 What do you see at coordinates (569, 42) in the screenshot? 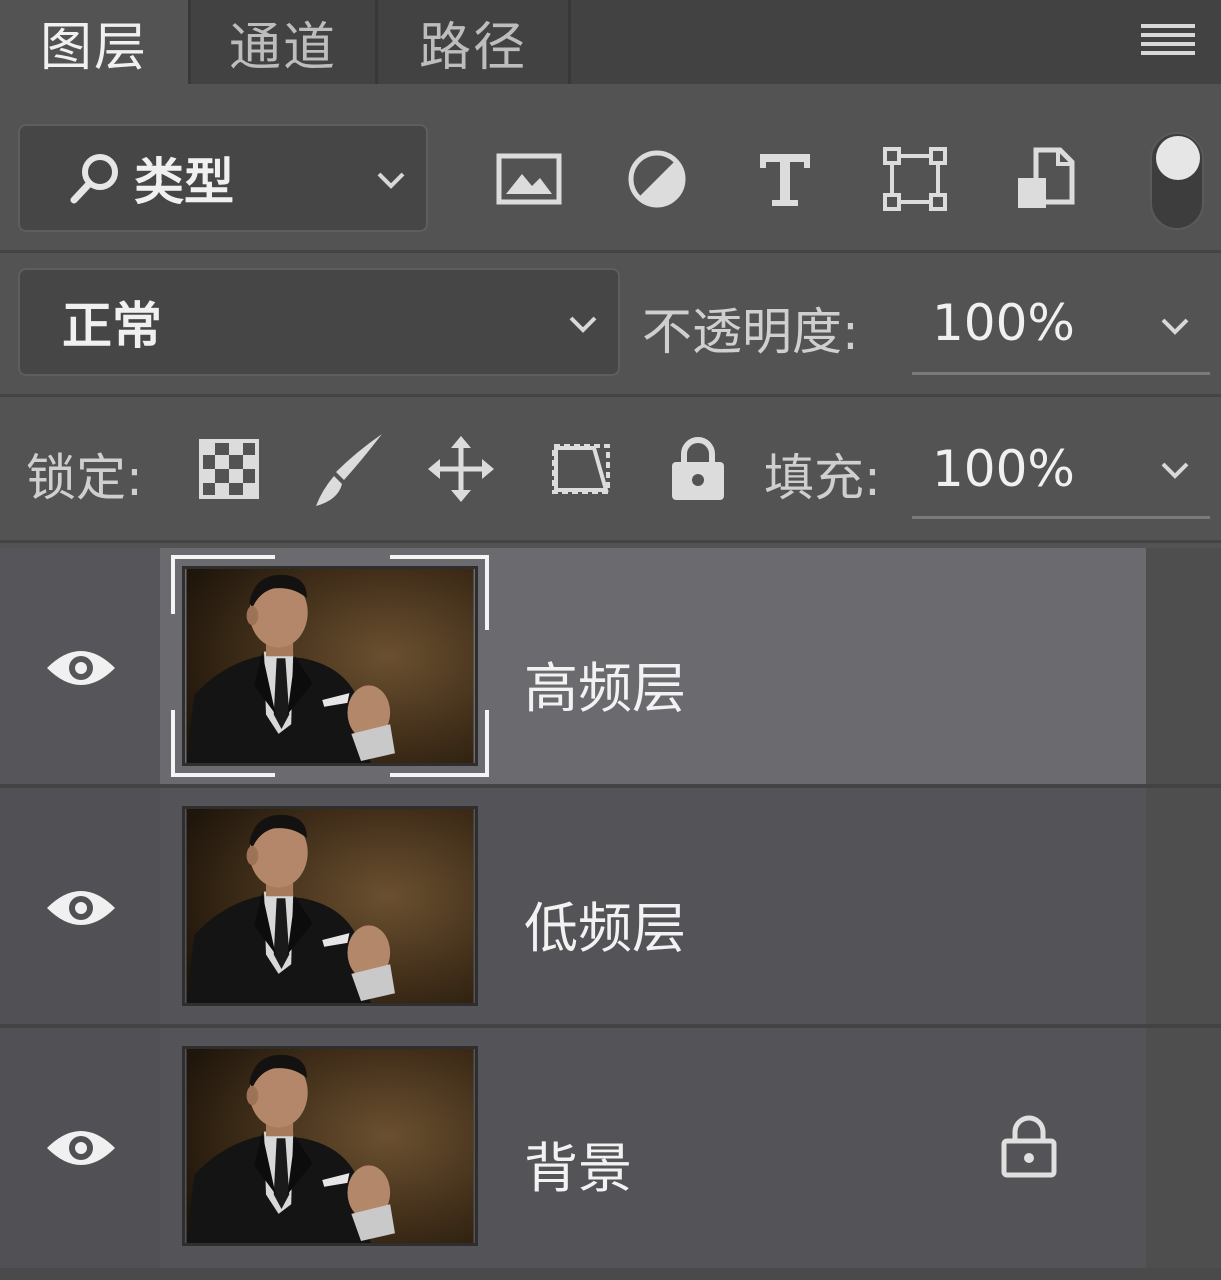
I see `tab-separator` at bounding box center [569, 42].